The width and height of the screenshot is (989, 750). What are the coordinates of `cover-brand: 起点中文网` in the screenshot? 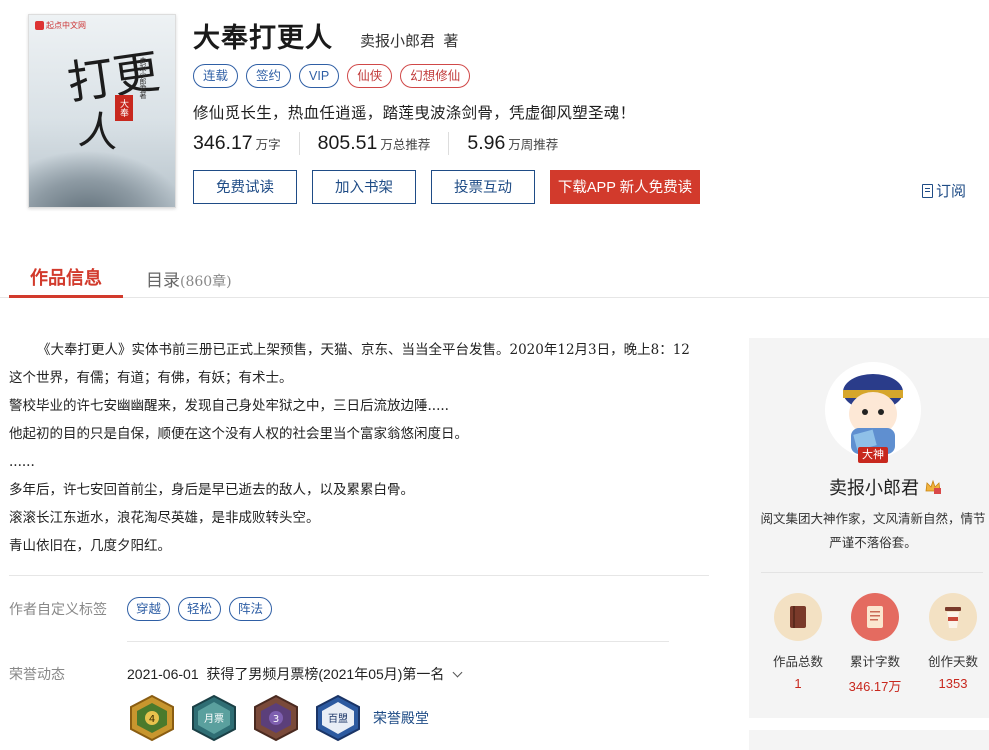 It's located at (60, 25).